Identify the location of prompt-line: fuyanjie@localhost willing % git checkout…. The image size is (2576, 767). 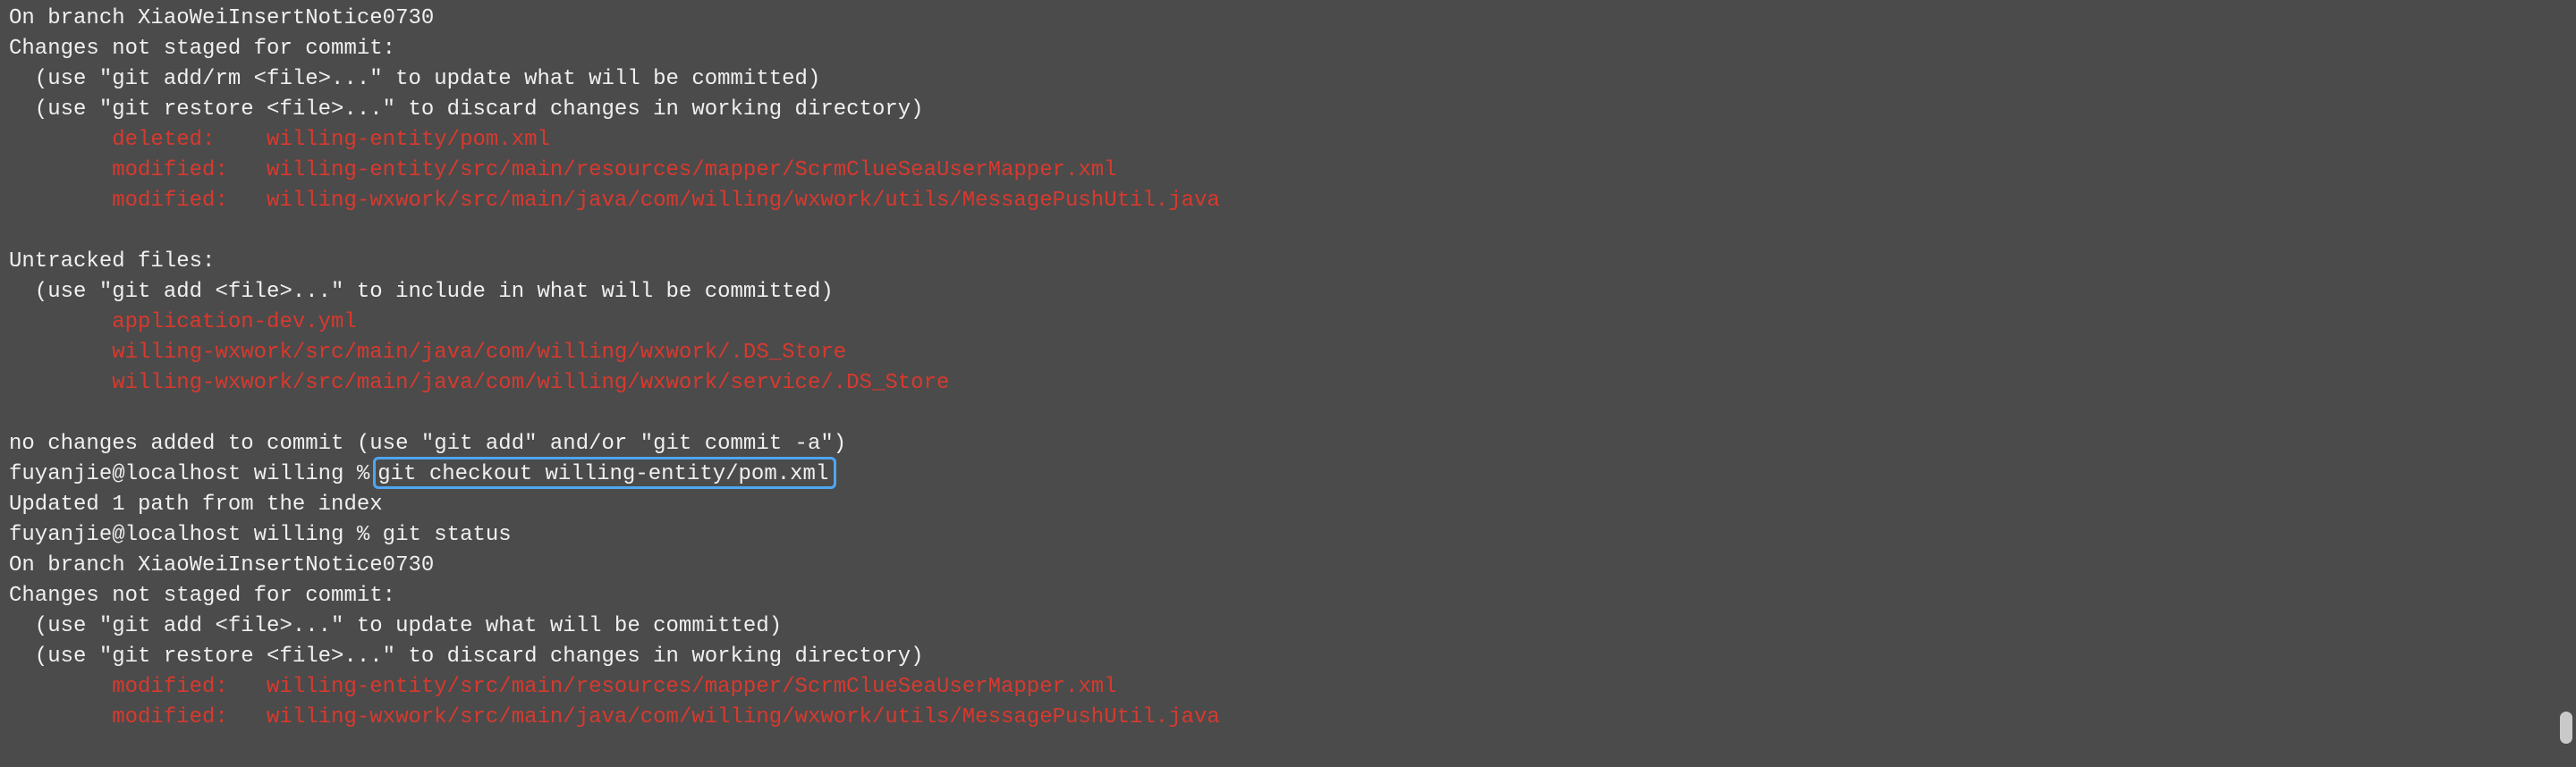
(1279, 473).